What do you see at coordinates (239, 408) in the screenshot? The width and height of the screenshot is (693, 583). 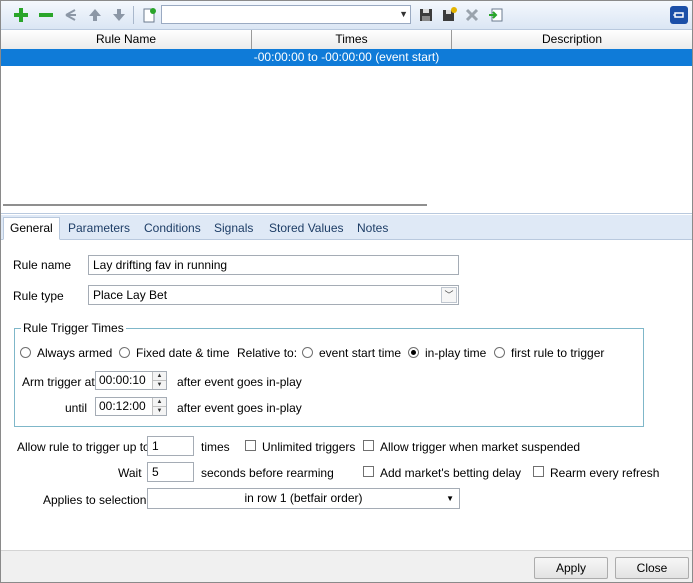 I see `after-inplay-label-2: after event goes in-play` at bounding box center [239, 408].